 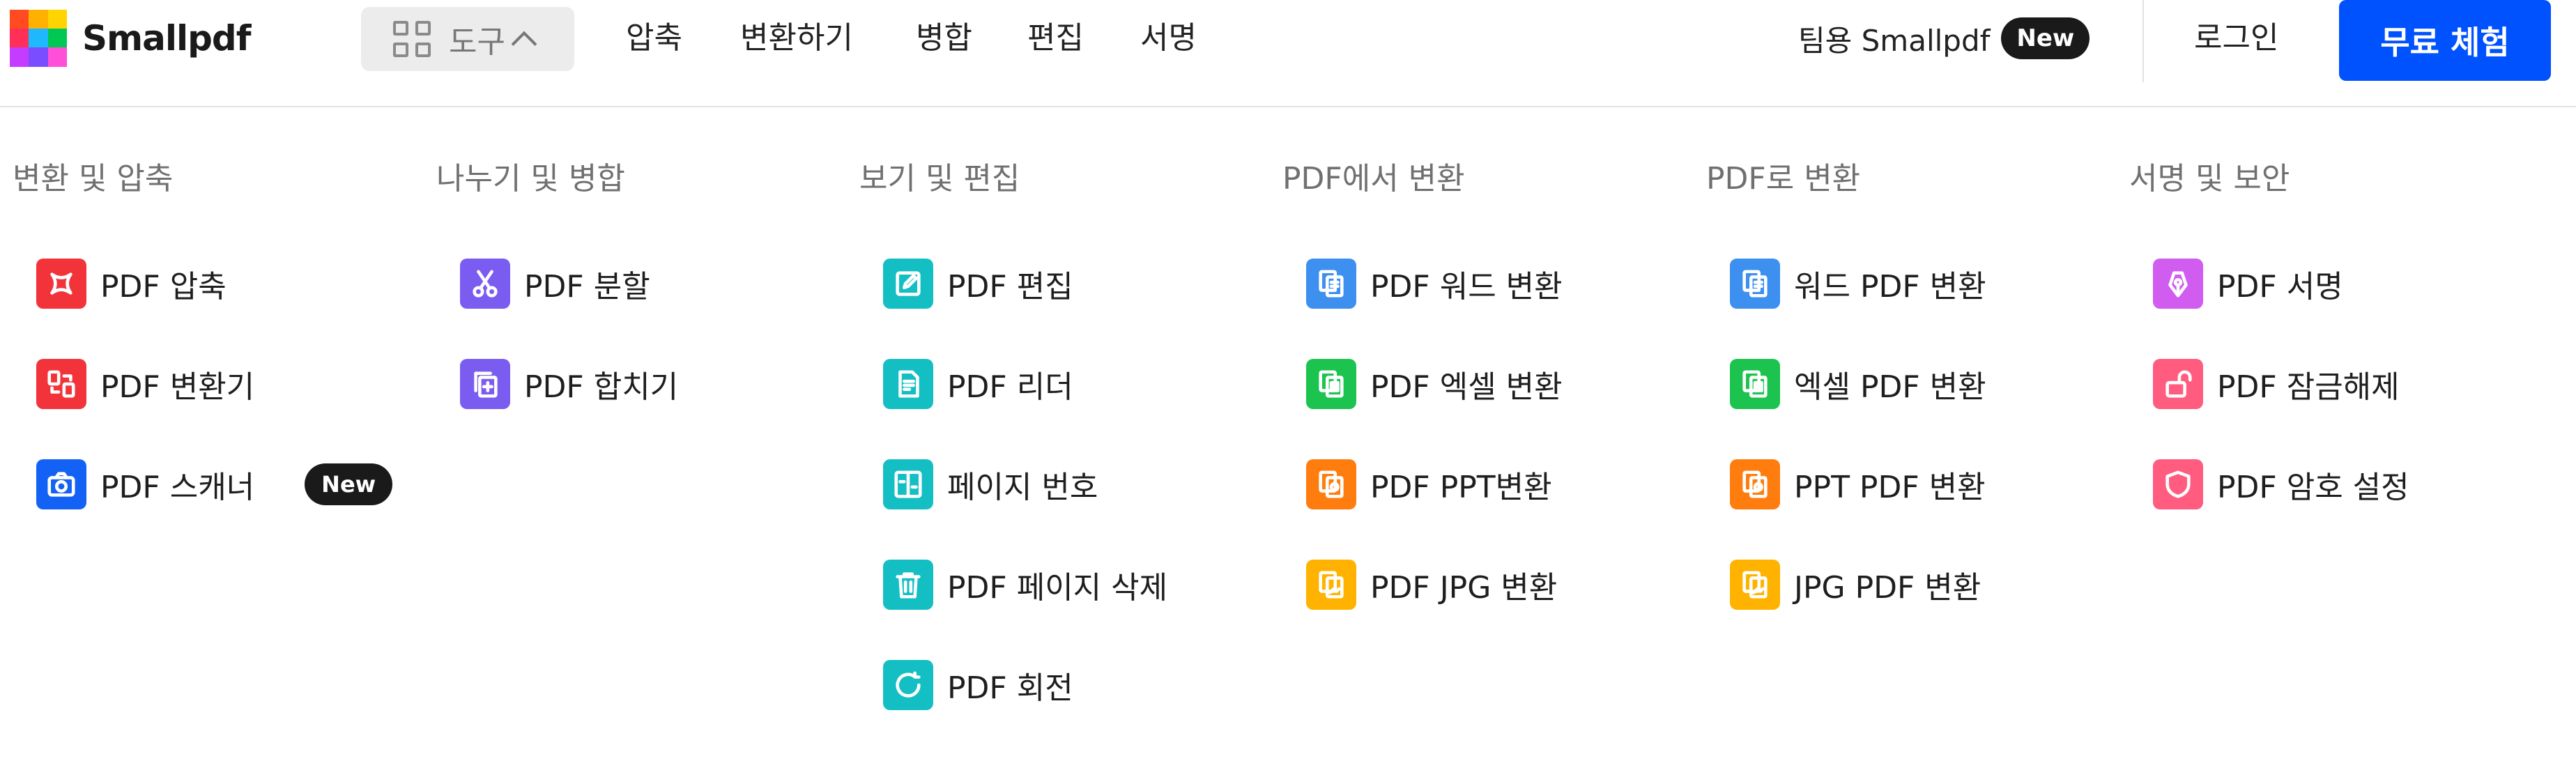 I want to click on menu-item-label: PDF 변환기, so click(x=177, y=387).